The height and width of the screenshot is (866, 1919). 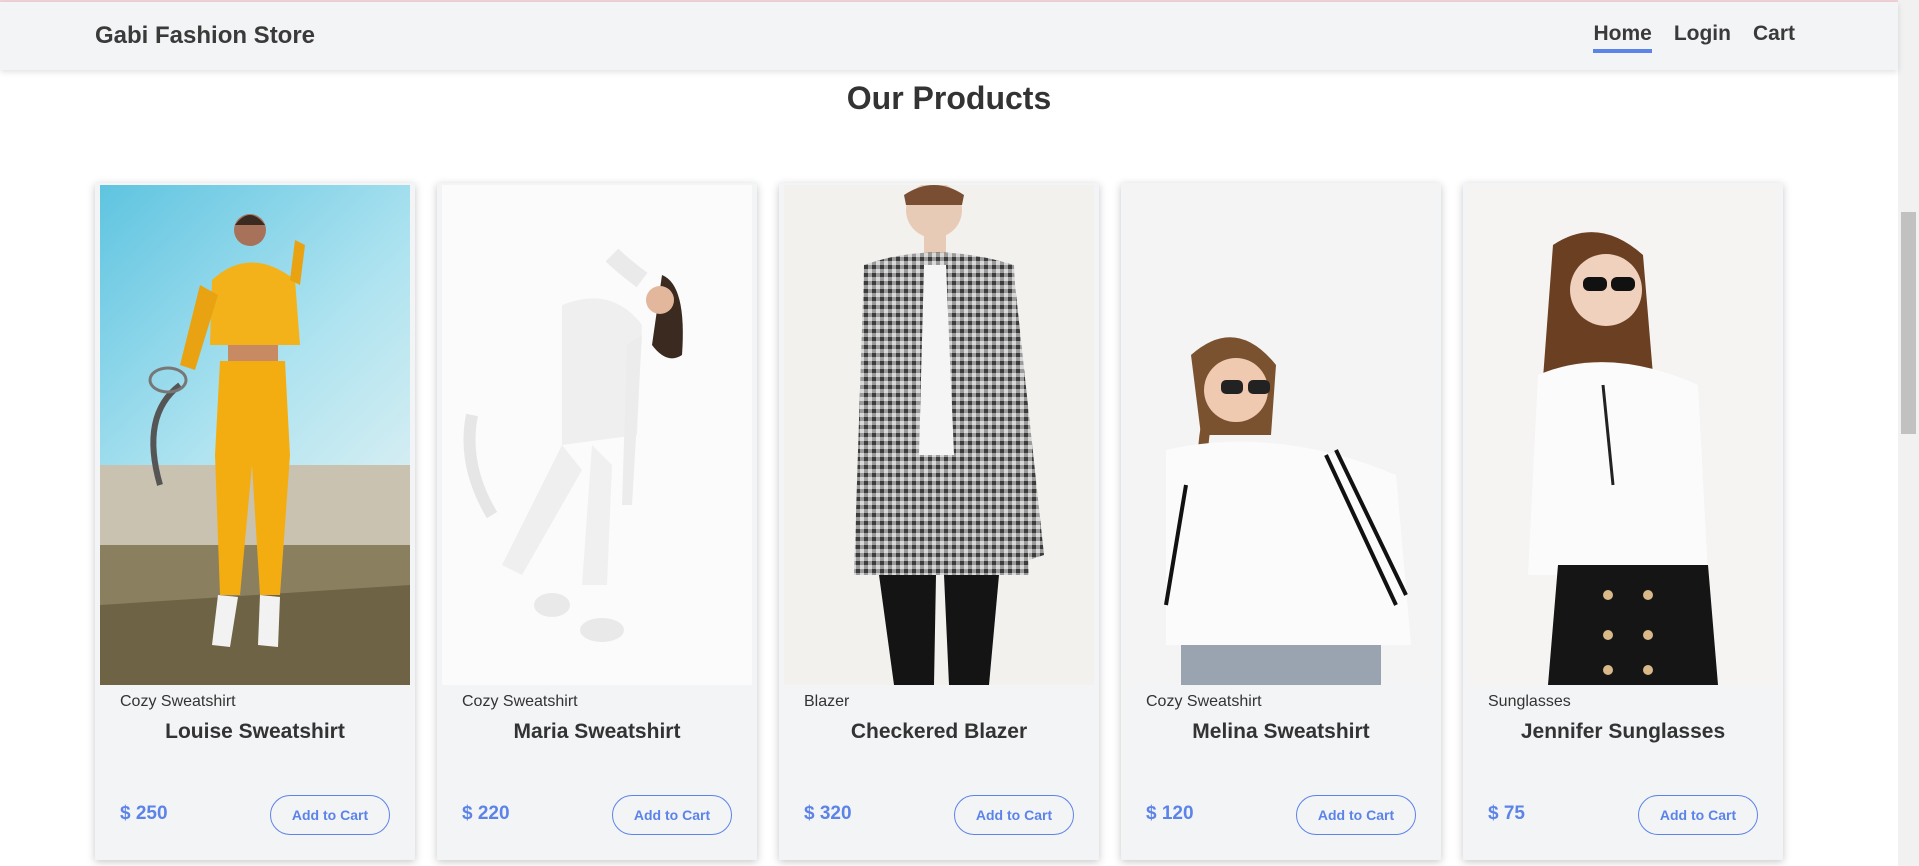 I want to click on product-price: $ 120, so click(x=1170, y=813).